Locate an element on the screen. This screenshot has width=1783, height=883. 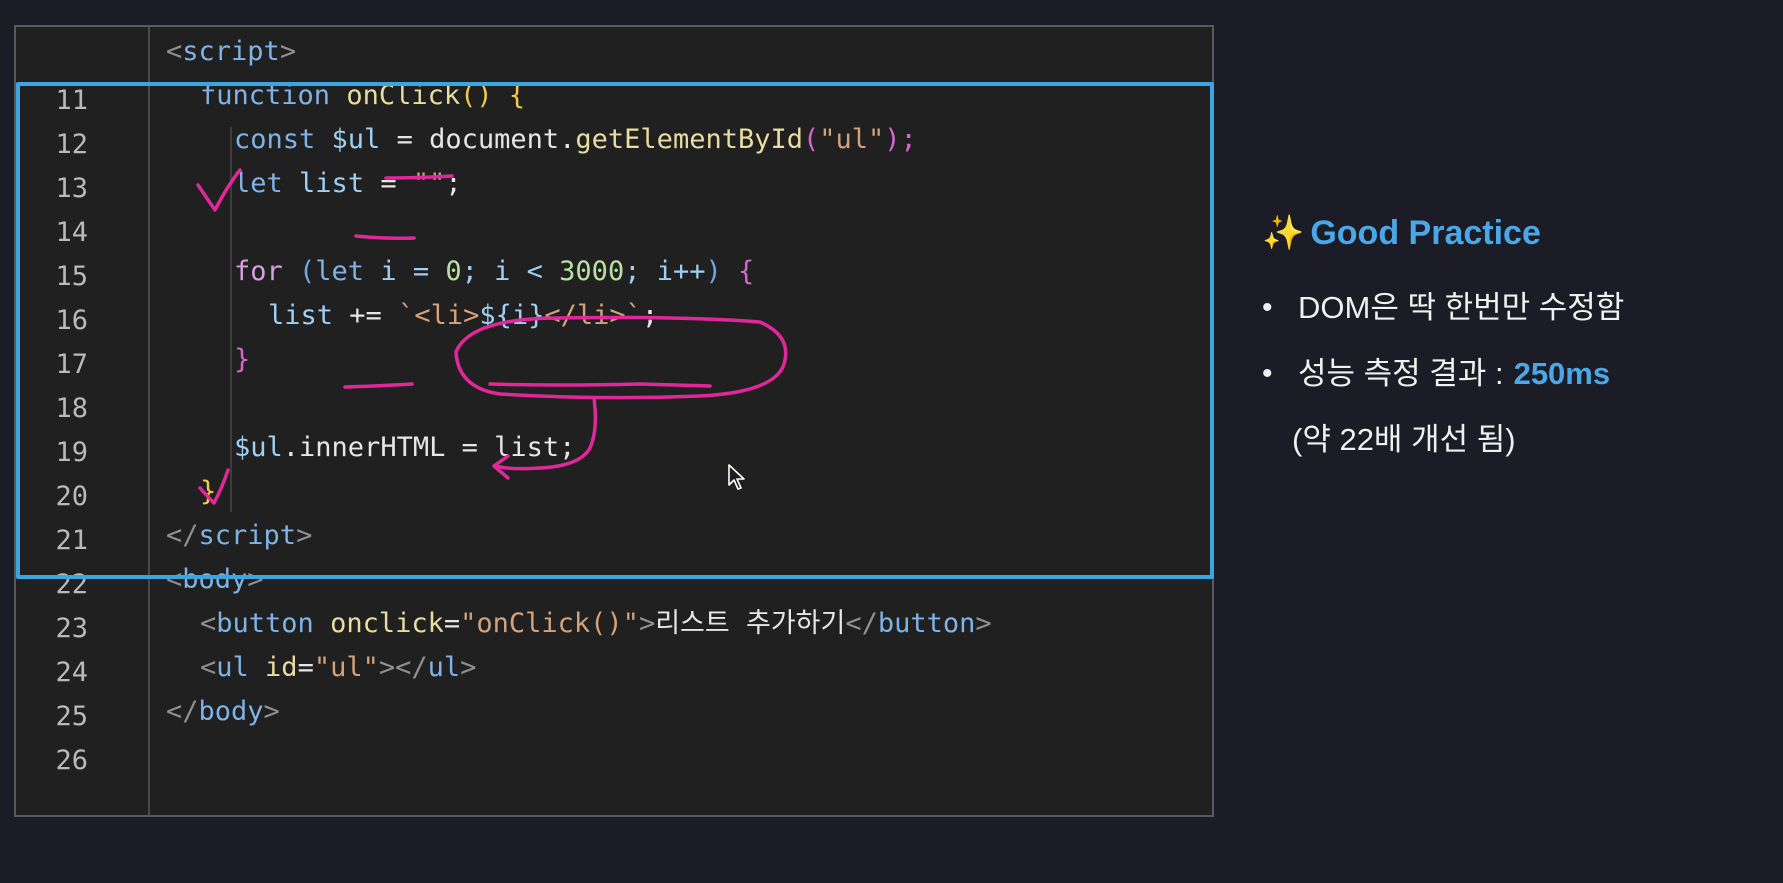
code-line-11: 11 <script> is located at coordinates (614, 71).